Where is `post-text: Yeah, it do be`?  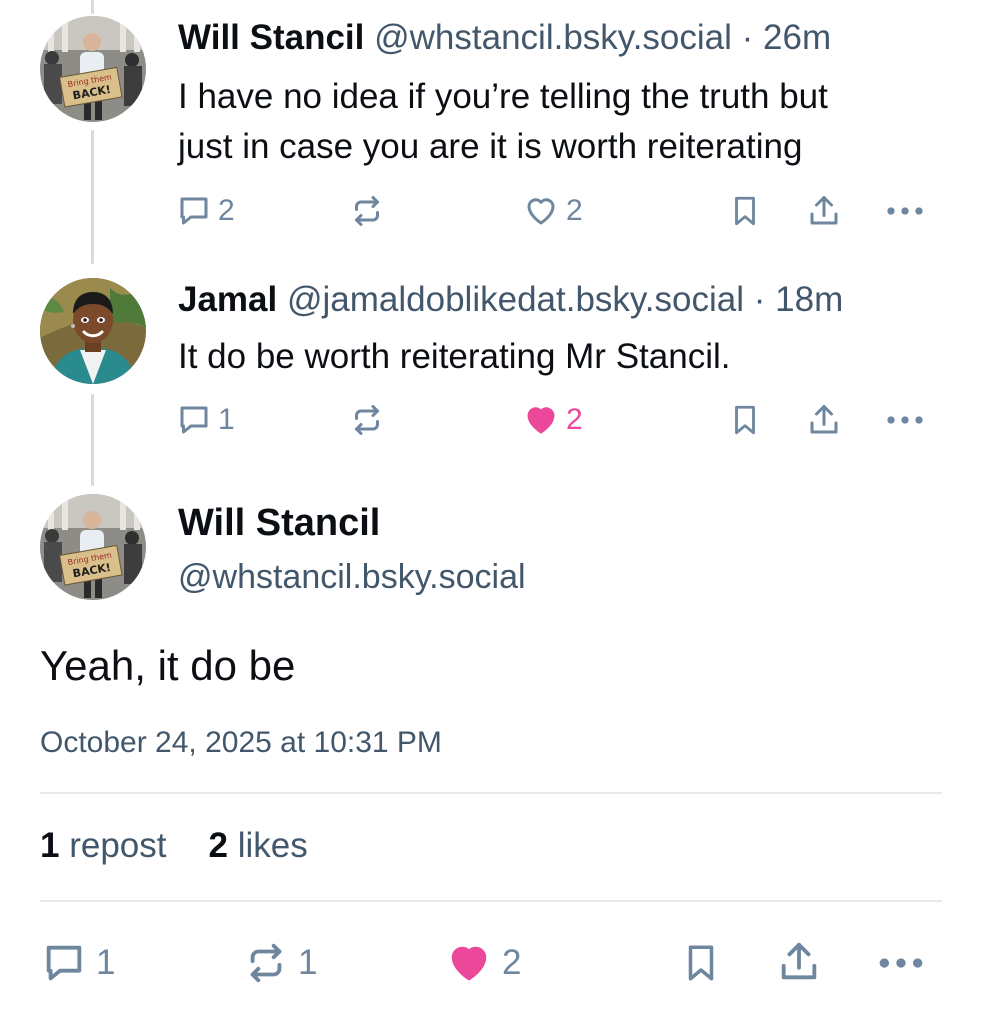
post-text: Yeah, it do be is located at coordinates (168, 665).